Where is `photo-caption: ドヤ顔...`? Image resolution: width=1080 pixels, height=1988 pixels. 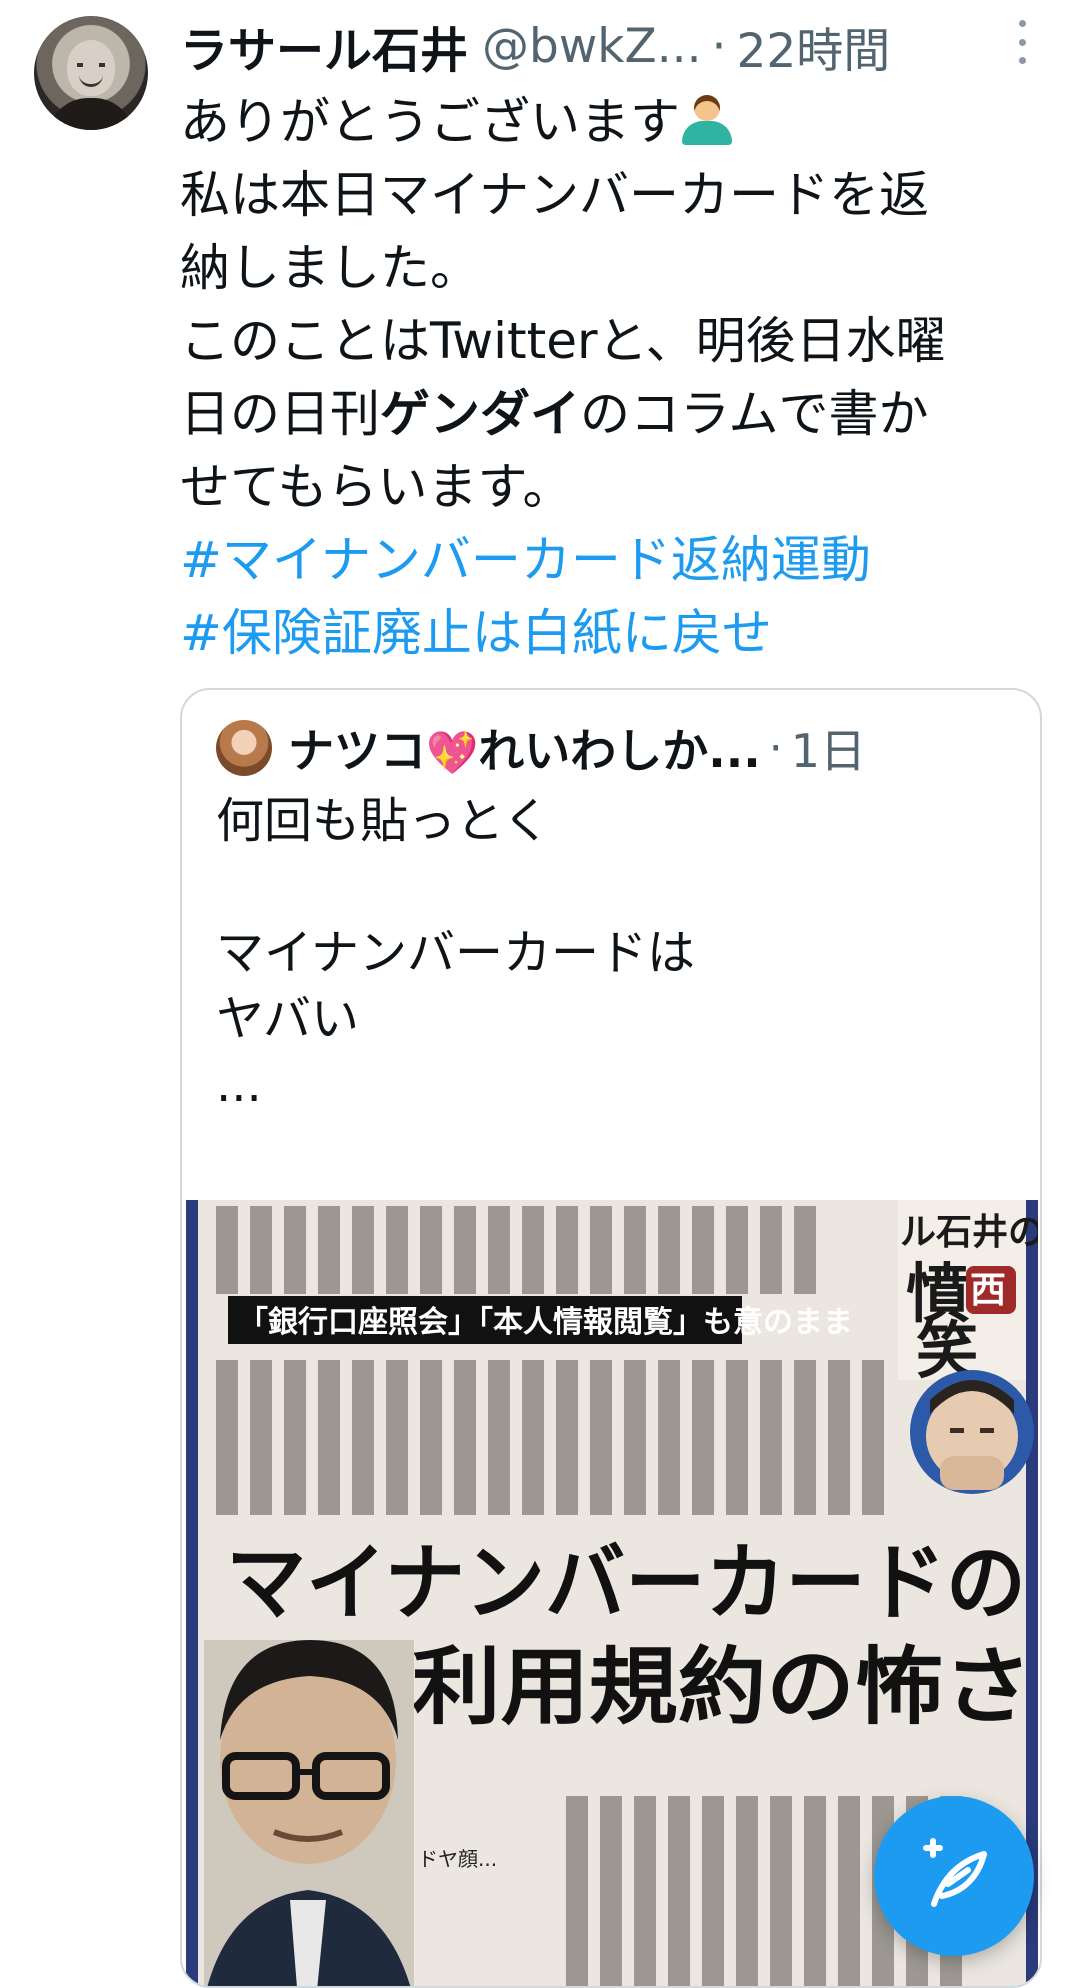
photo-caption: ドヤ顔... is located at coordinates (457, 1859).